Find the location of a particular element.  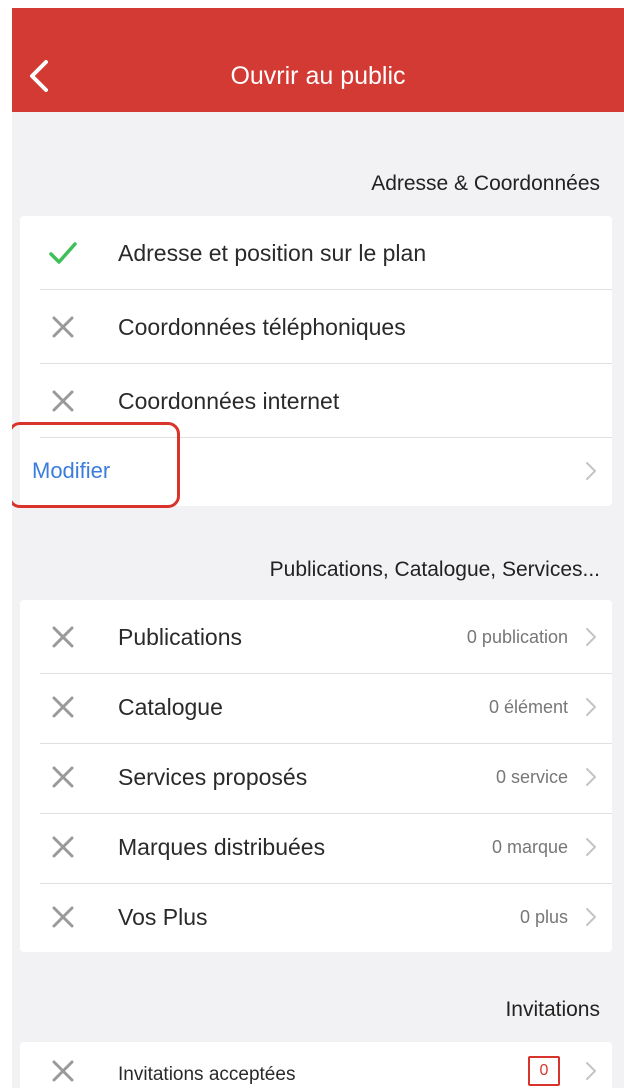

list-item-count: 0 publication is located at coordinates (517, 637).